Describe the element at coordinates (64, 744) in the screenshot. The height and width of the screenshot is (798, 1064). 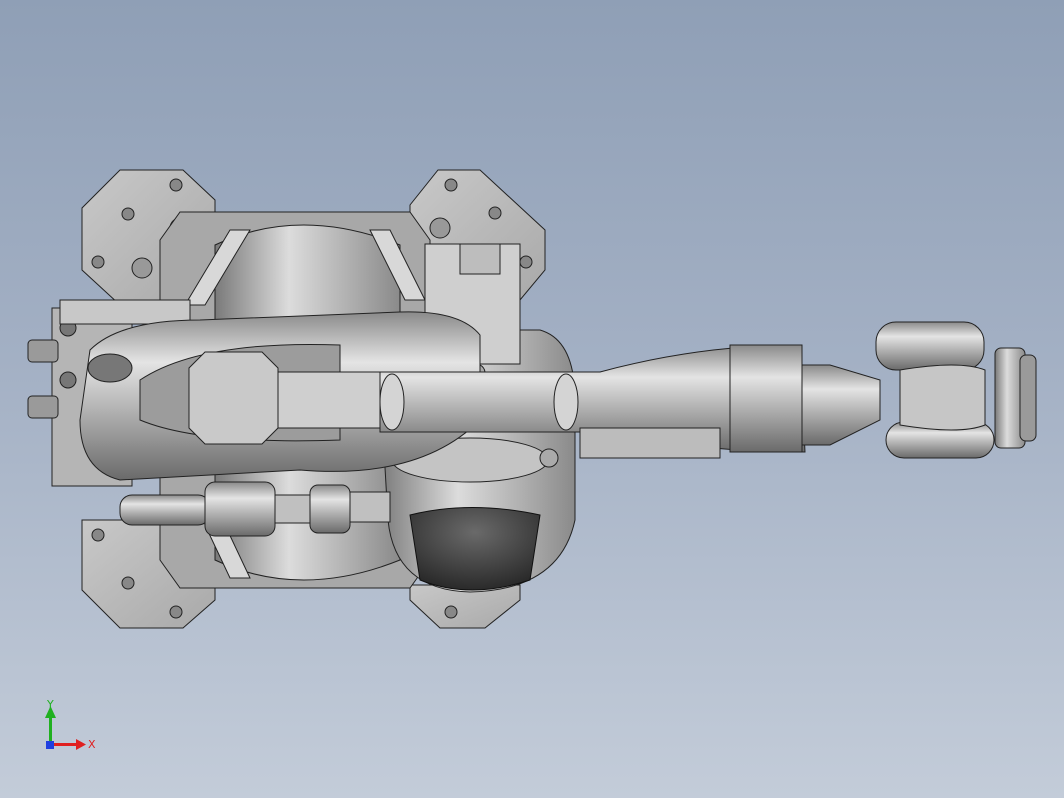
I see `triad-x-axis` at that location.